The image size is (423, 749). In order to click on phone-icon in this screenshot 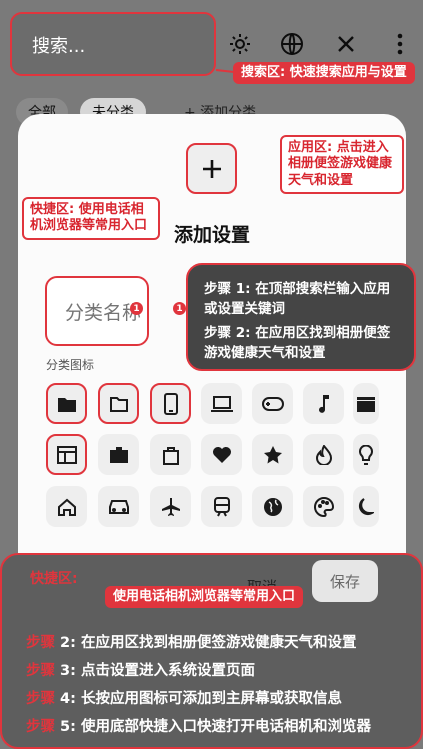, I will do `click(170, 403)`.